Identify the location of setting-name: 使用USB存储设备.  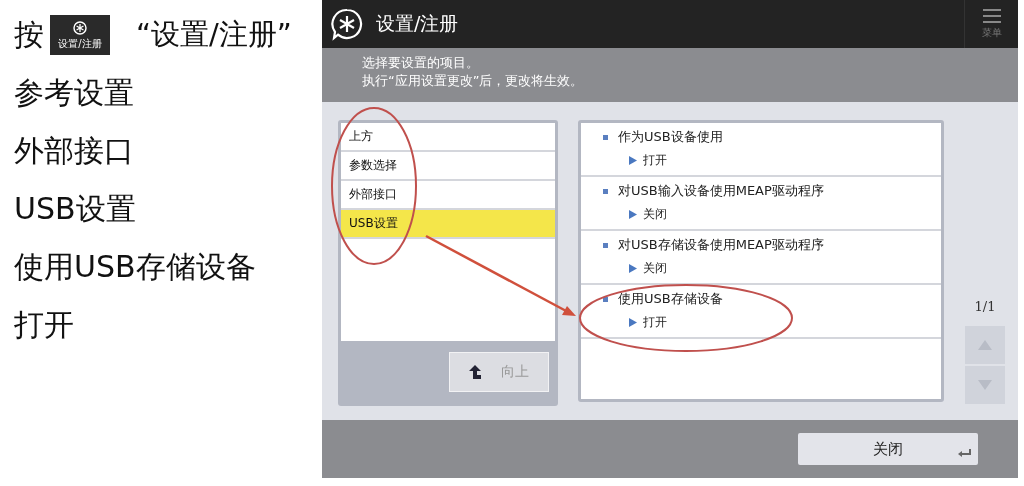
(670, 299).